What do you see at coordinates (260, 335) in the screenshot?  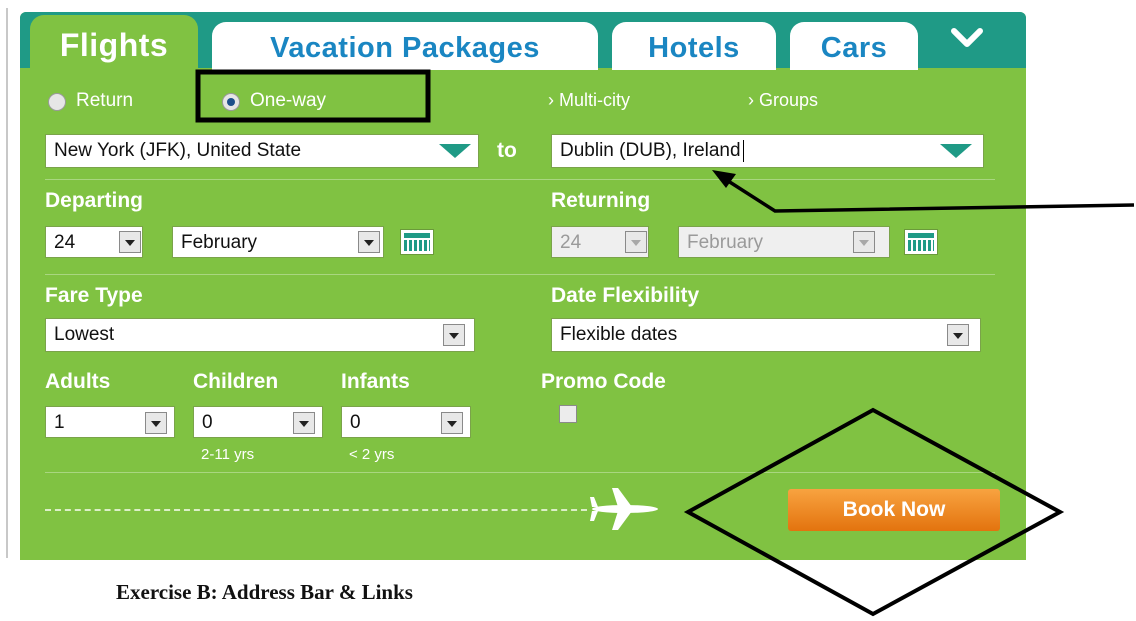 I see `fare-type-select: Lowest` at bounding box center [260, 335].